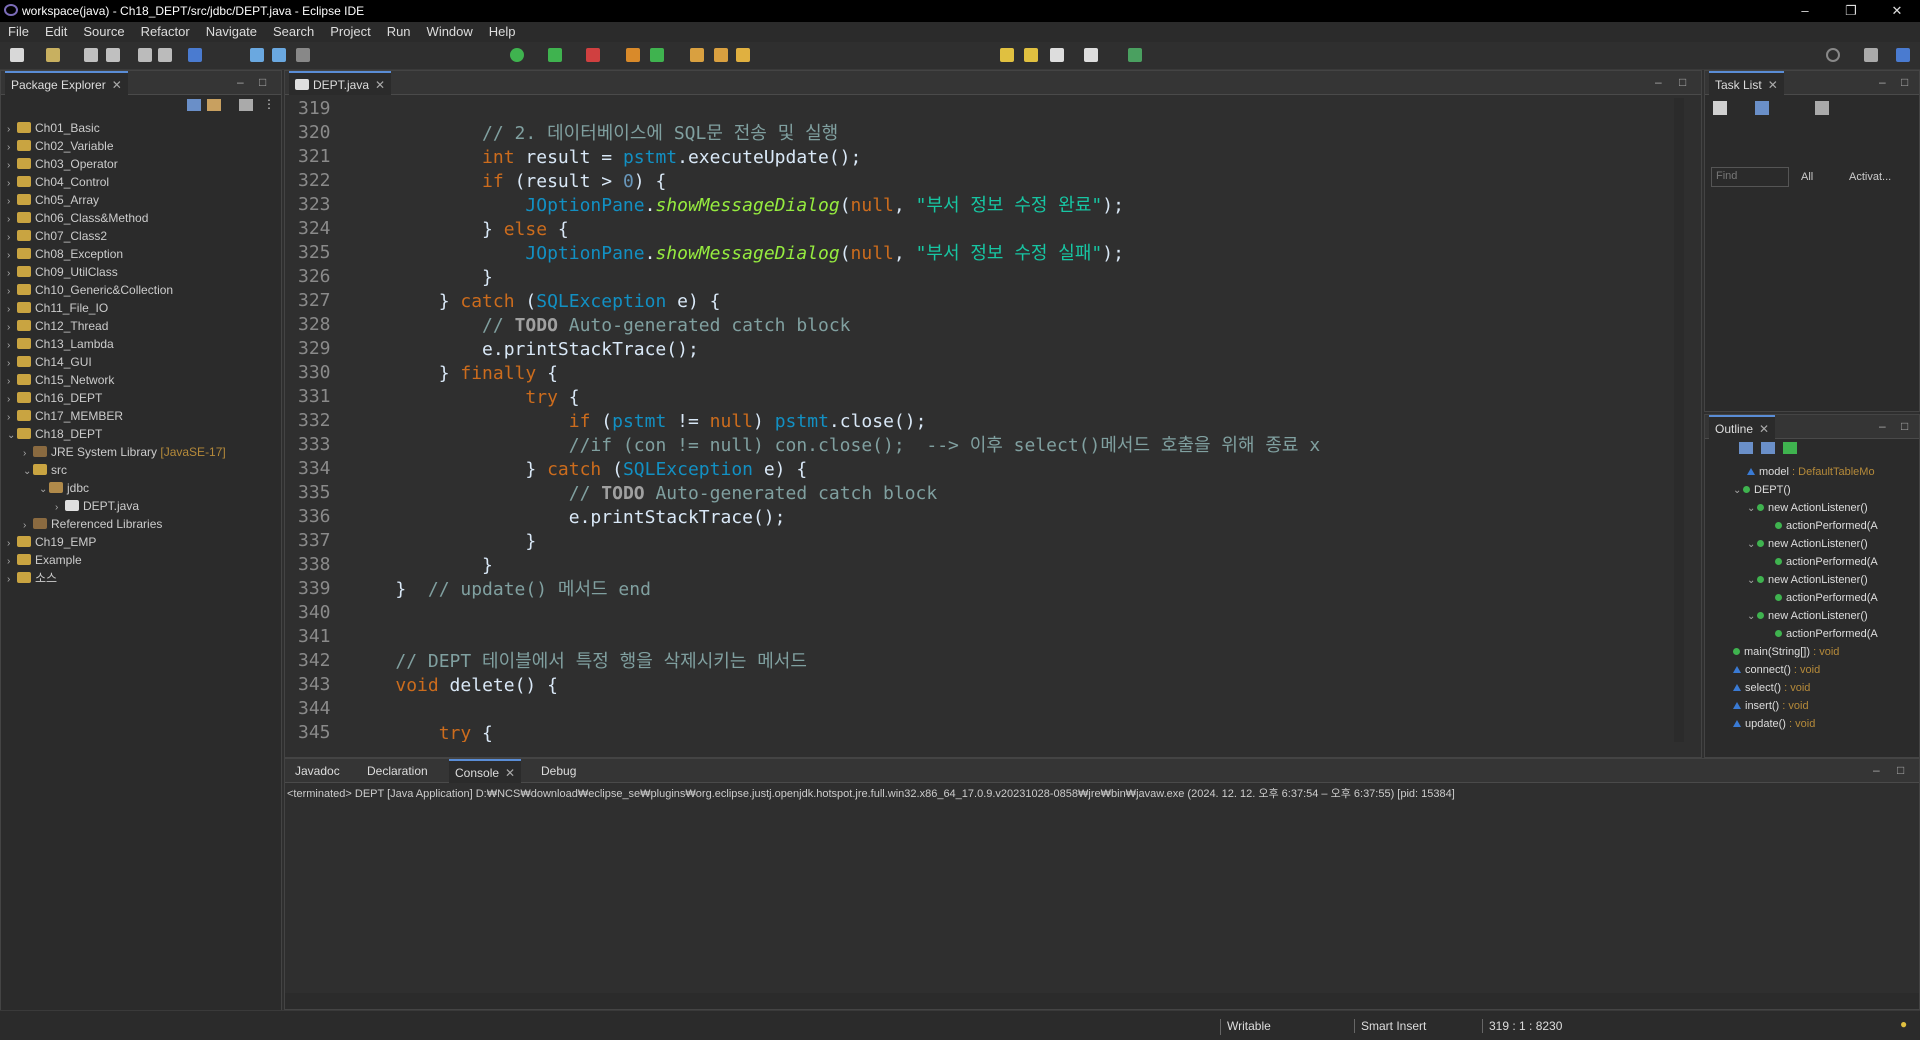 Image resolution: width=1920 pixels, height=1040 pixels. Describe the element at coordinates (116, 326) in the screenshot. I see `tree-item: › Ch12_Thread` at that location.